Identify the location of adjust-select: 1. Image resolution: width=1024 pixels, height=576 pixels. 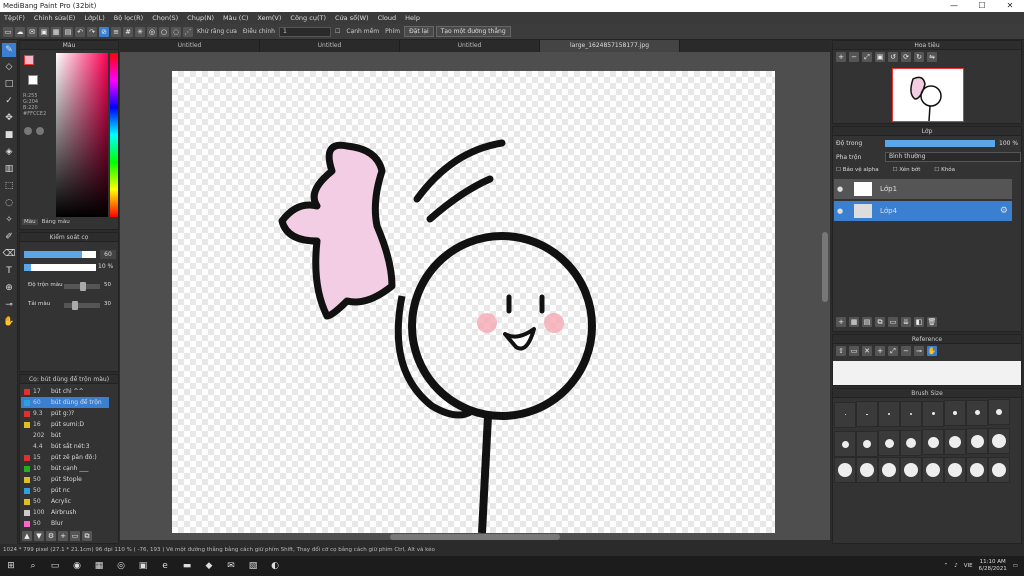
(304, 31).